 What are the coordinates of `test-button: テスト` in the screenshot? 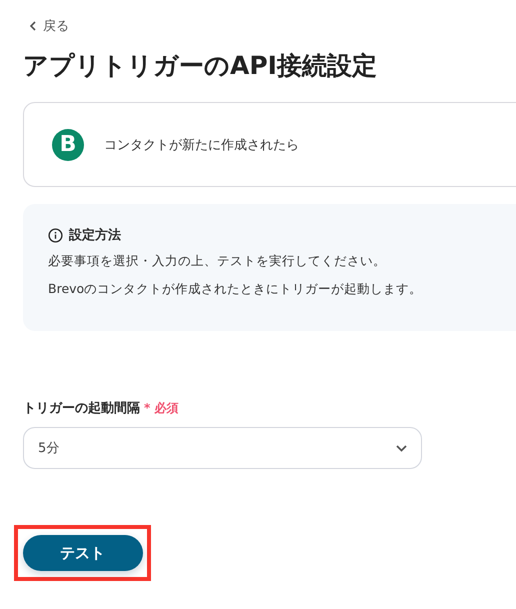 It's located at (82, 553).